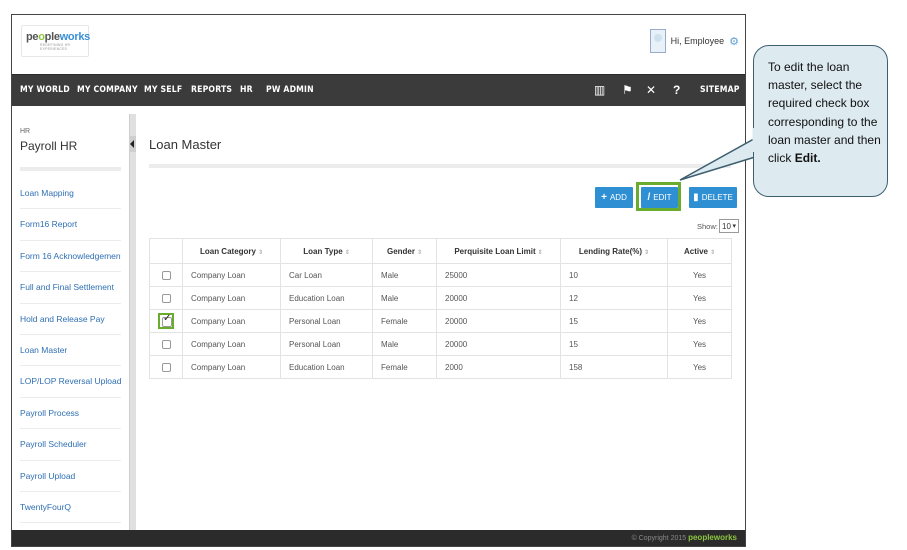 The image size is (907, 550). Describe the element at coordinates (25, 131) in the screenshot. I see `sidebar-section-label: HR` at that location.